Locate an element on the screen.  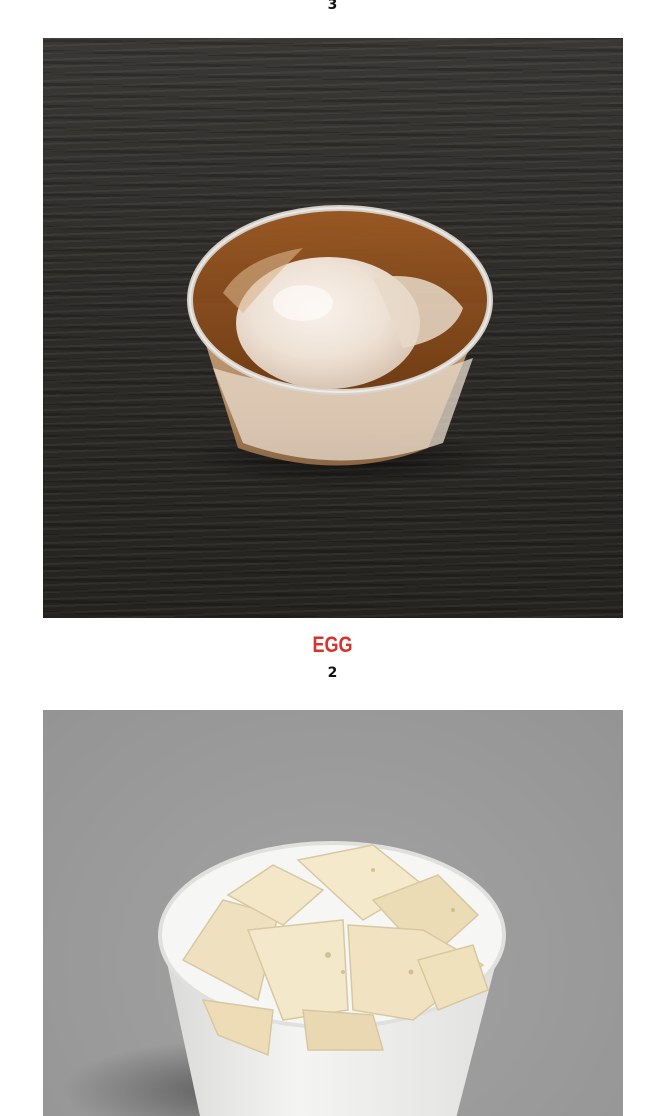
egg-cup-illustration is located at coordinates (343, 346).